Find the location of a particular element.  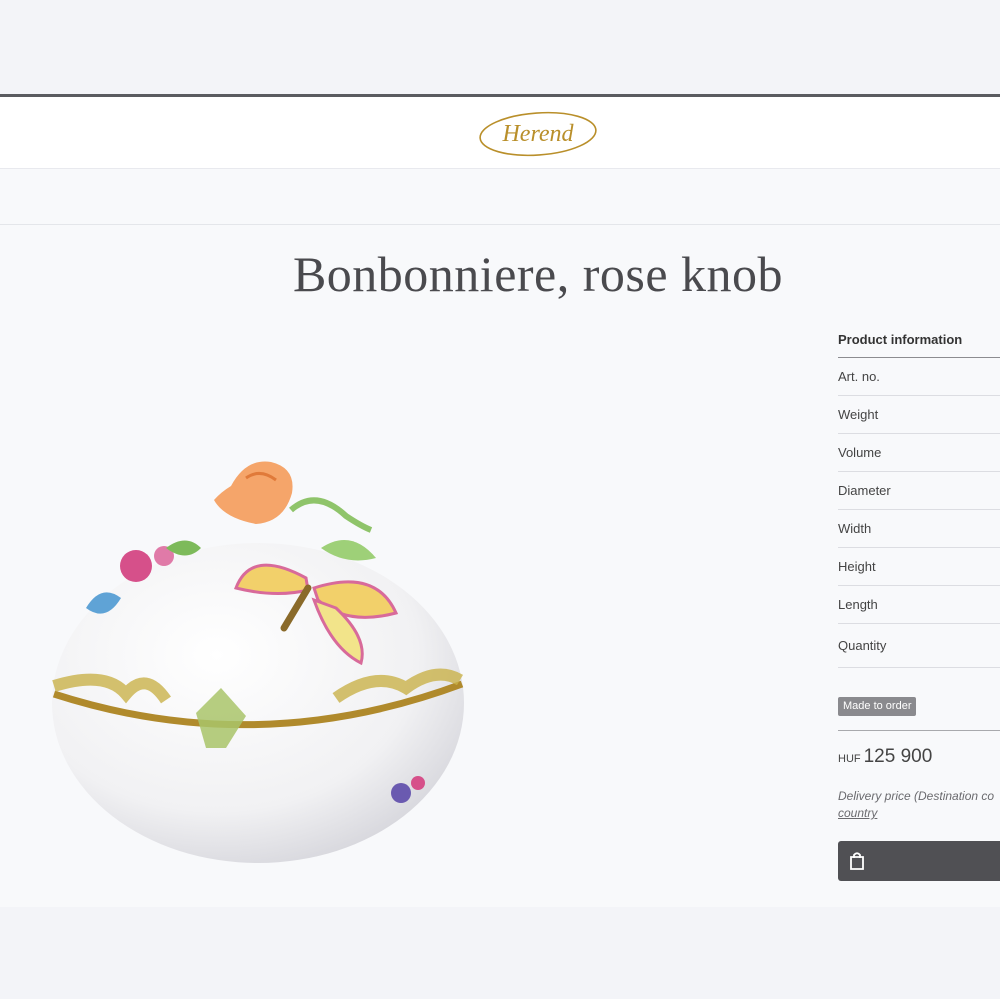

info-row-diameter: Diameter is located at coordinates (919, 491).